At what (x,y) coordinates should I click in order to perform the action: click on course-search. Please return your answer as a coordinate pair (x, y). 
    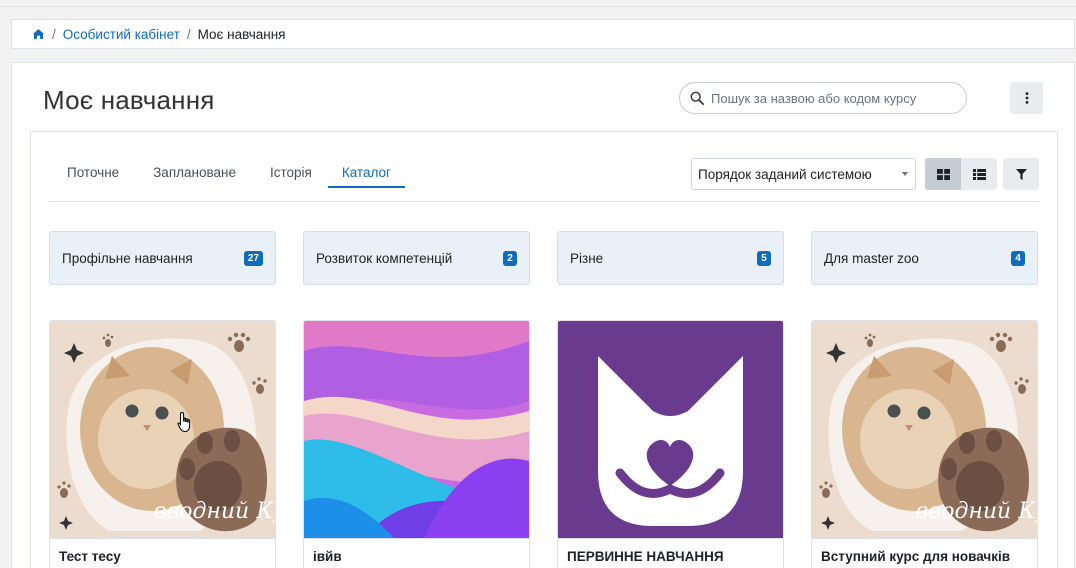
    Looking at the image, I should click on (823, 98).